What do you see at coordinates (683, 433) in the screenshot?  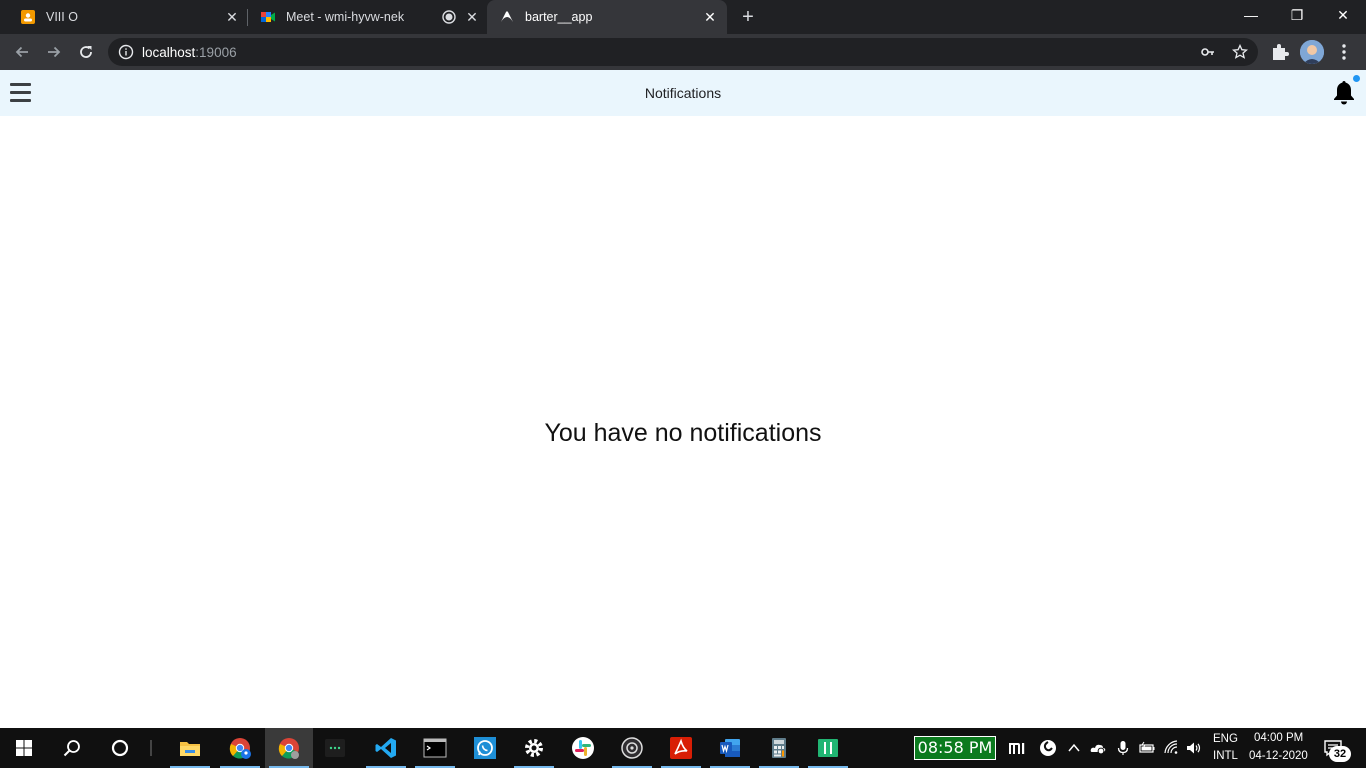 I see `empty-state-message: You have no notifications` at bounding box center [683, 433].